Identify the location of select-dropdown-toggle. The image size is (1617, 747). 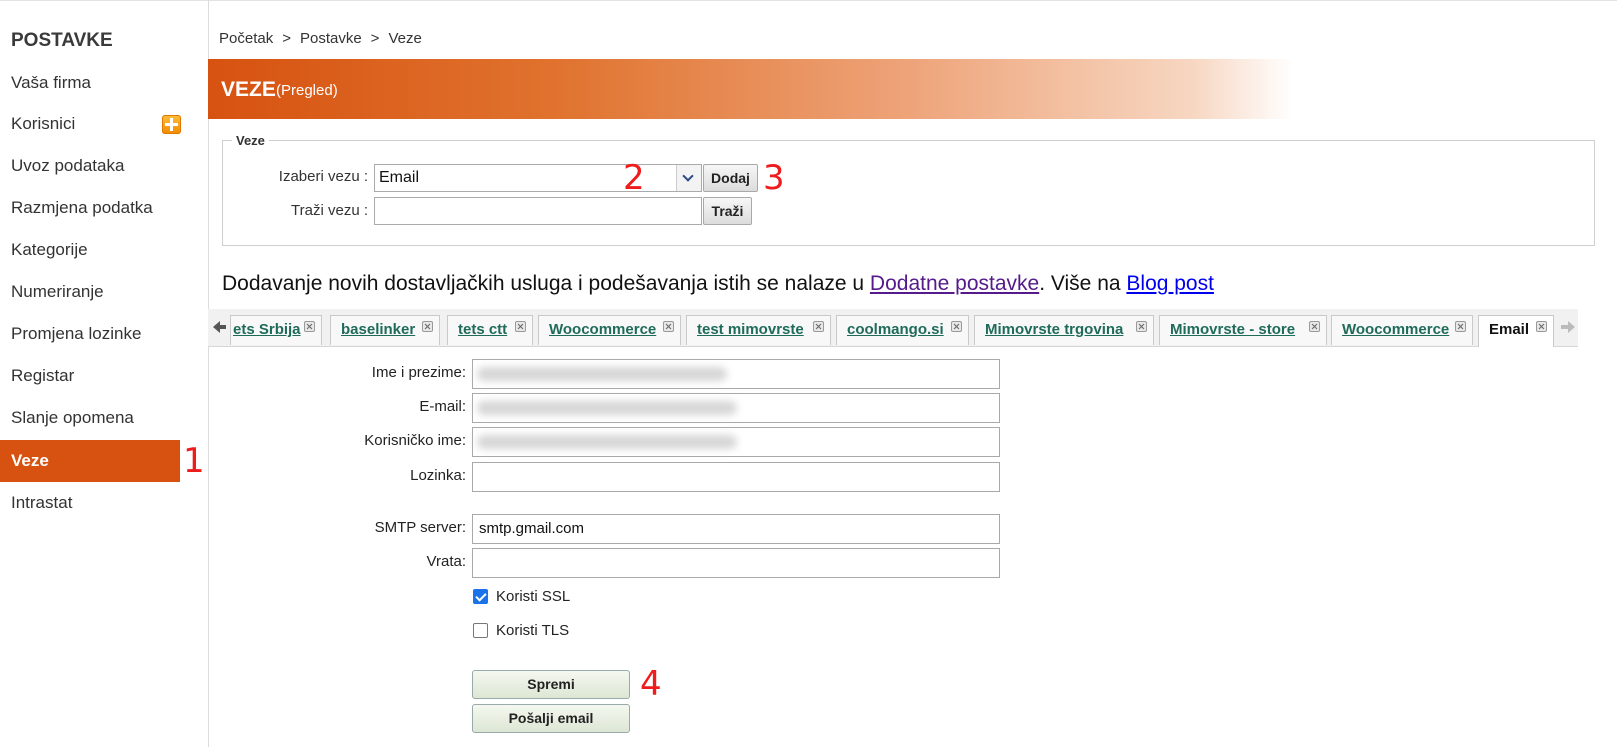
(688, 178).